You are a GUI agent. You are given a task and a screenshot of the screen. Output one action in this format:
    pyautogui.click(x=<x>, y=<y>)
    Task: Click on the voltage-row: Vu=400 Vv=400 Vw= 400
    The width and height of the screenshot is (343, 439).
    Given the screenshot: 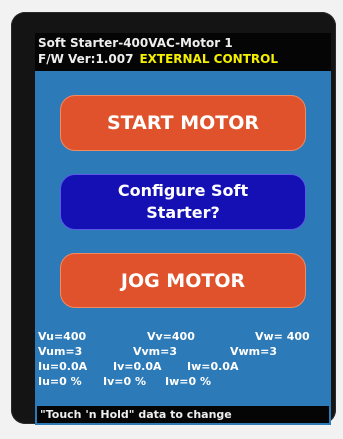 What is the action you would take?
    pyautogui.click(x=183, y=336)
    